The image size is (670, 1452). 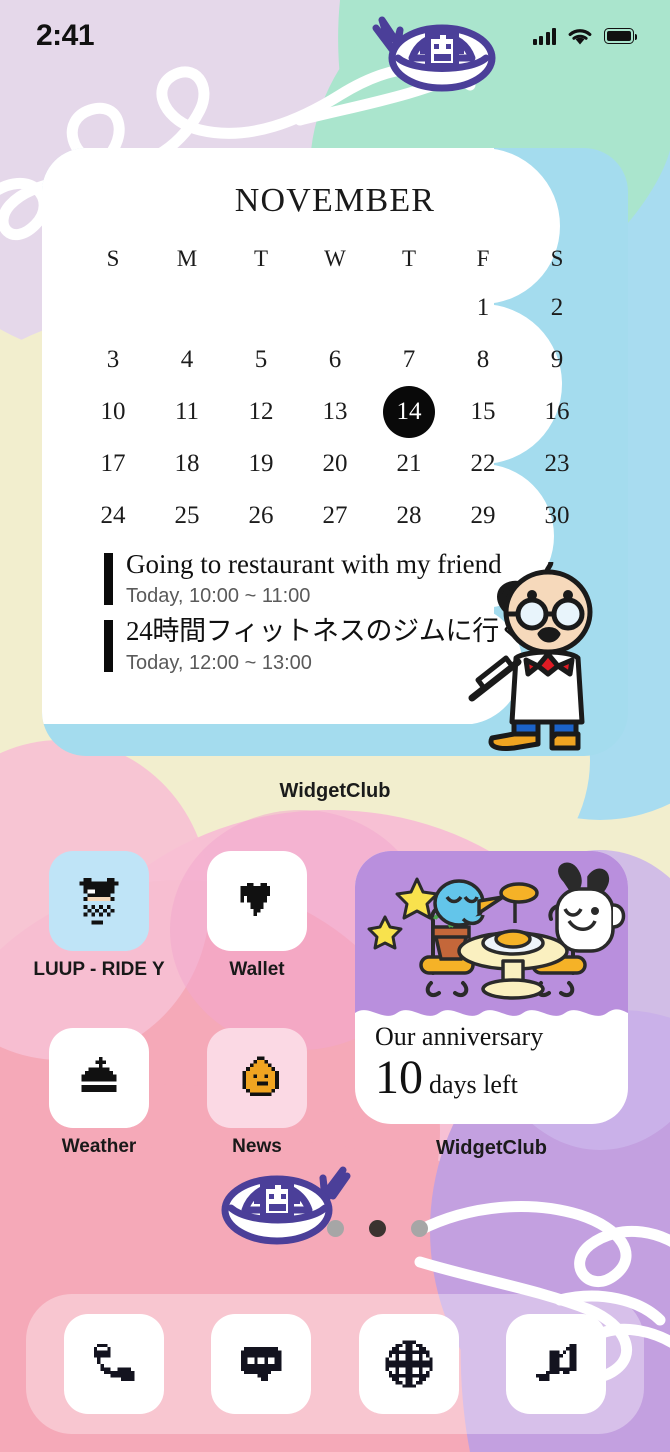 I want to click on cellular-bars-icon, so click(x=544, y=36).